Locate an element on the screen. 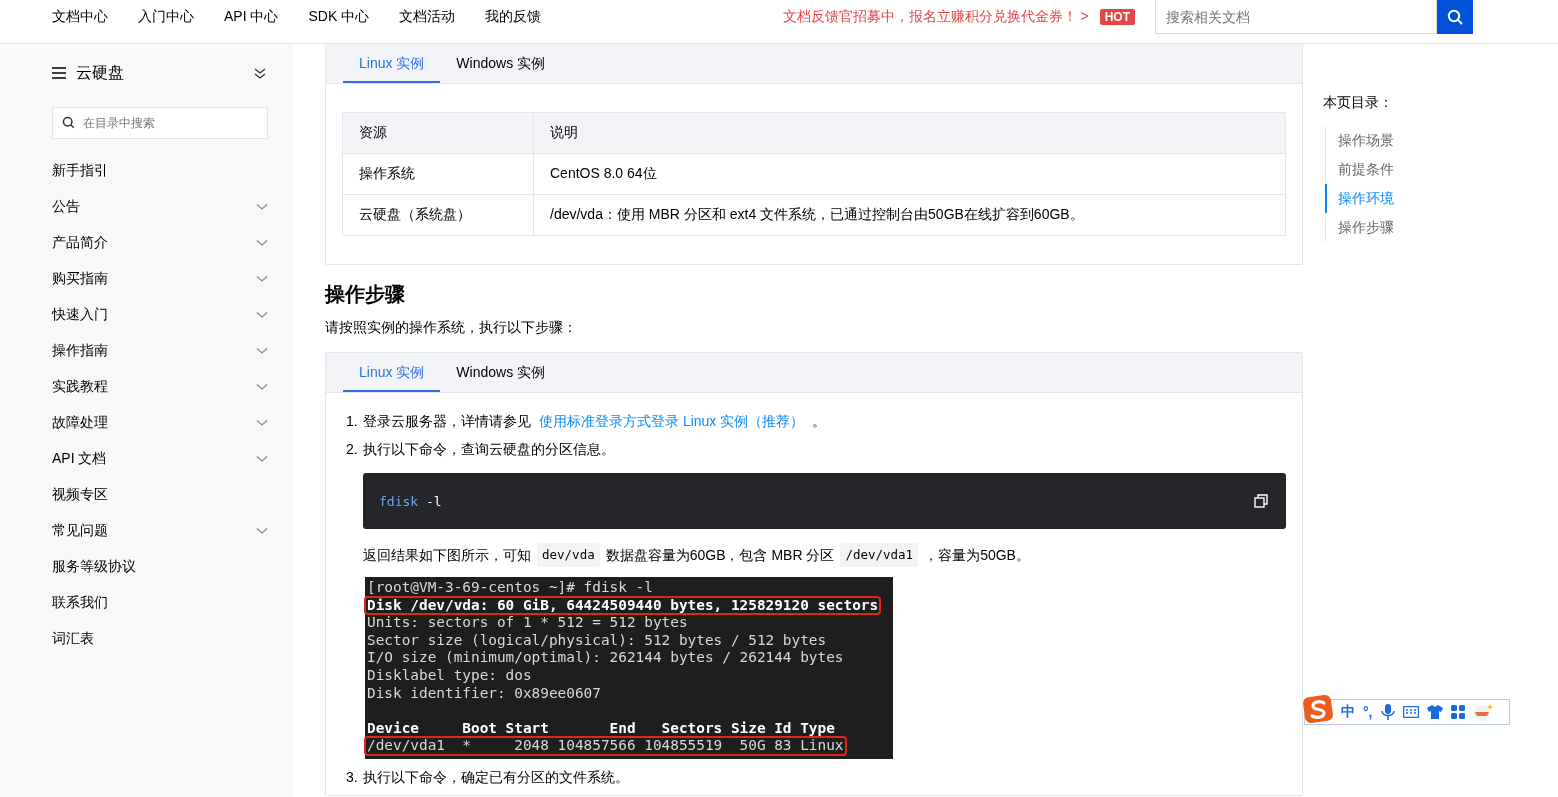 The height and width of the screenshot is (797, 1558). inline-code: dev/vda is located at coordinates (568, 555).